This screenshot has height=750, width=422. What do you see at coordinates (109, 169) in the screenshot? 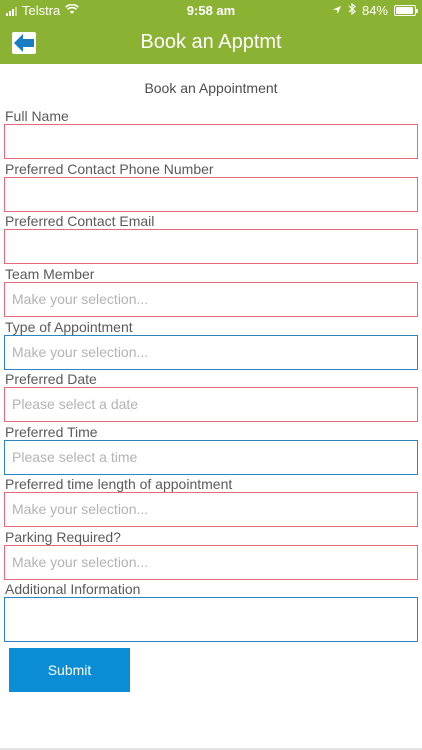
I see `phone-label: Preferred Contact Phone Number` at bounding box center [109, 169].